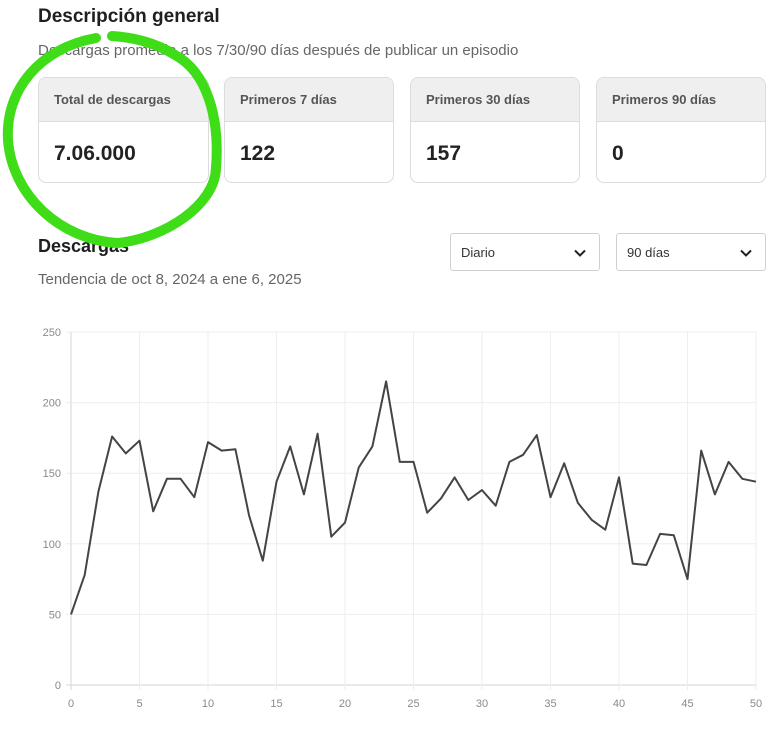  I want to click on stat-card-label: Total de descargas, so click(123, 100).